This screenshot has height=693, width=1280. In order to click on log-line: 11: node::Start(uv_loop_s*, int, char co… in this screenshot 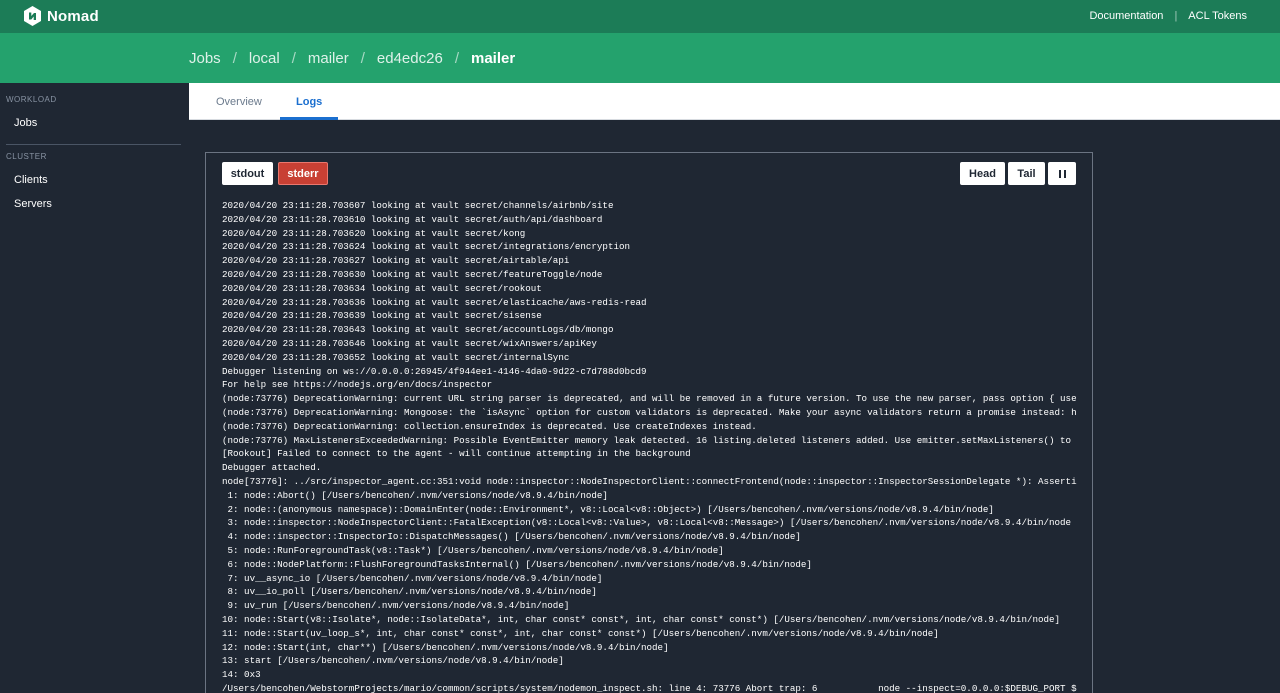, I will do `click(580, 633)`.